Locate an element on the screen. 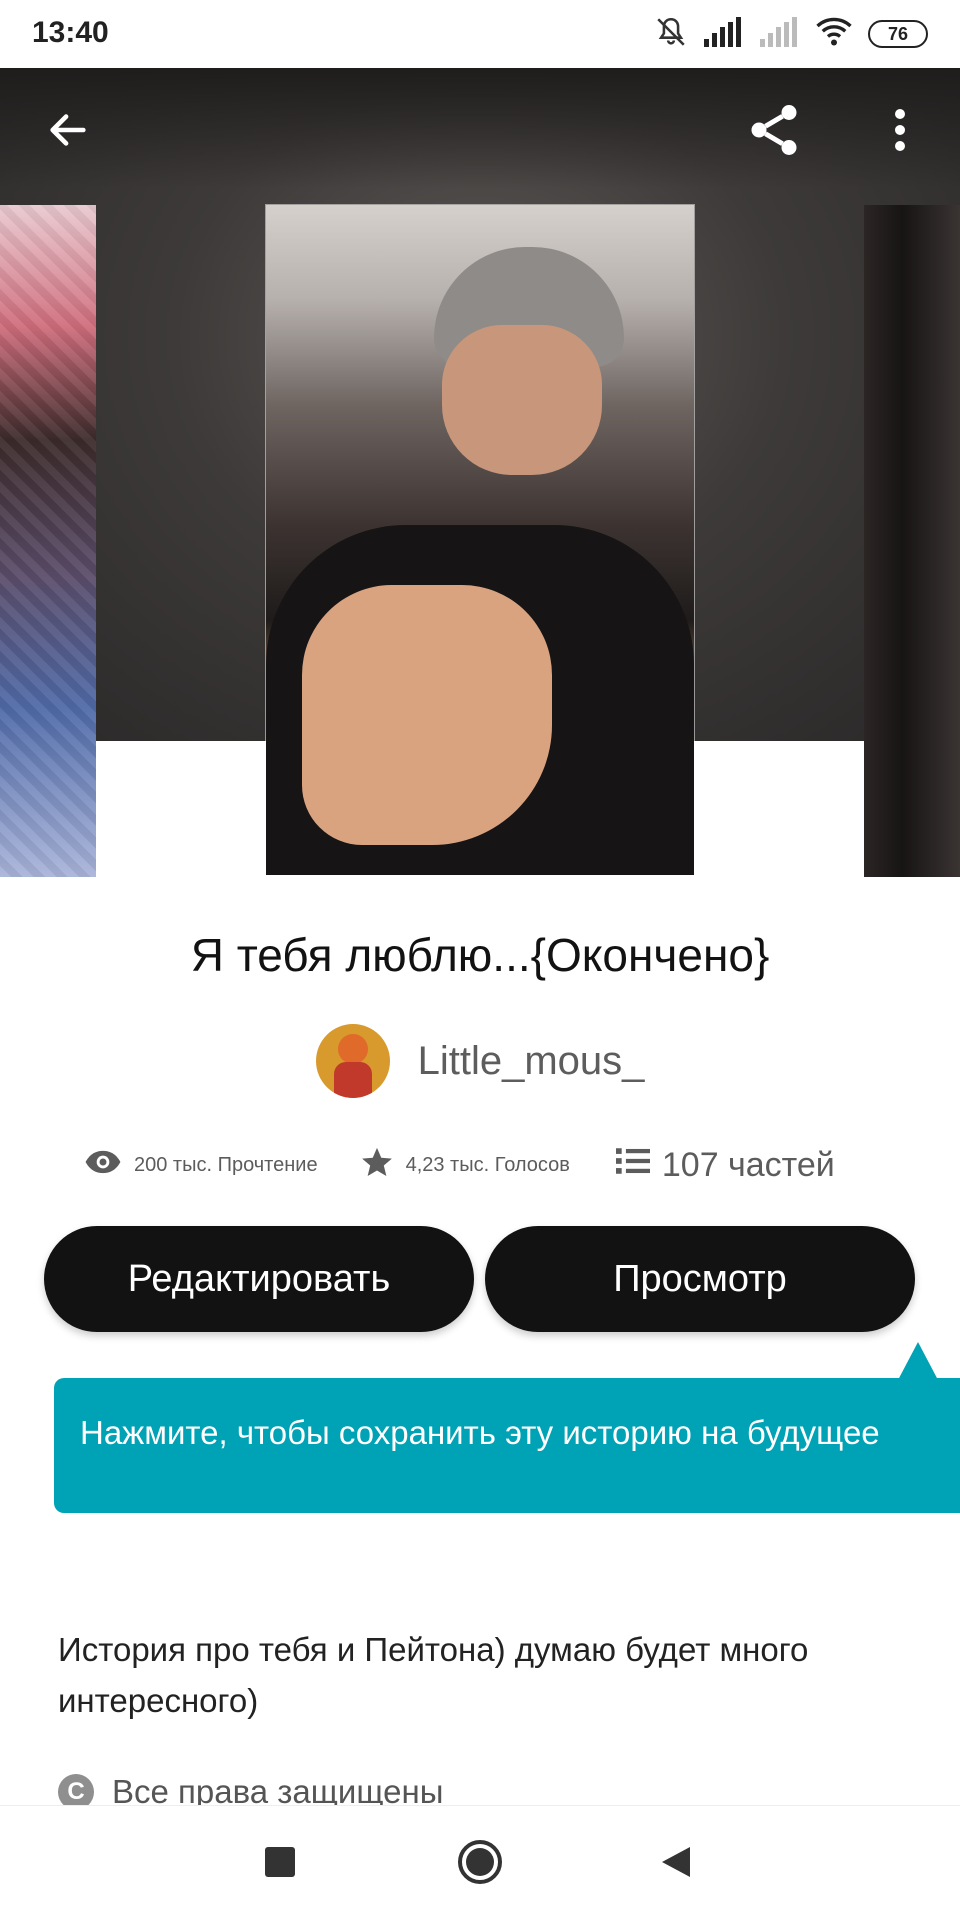 This screenshot has height=1920, width=960. recents-icon is located at coordinates (280, 1864).